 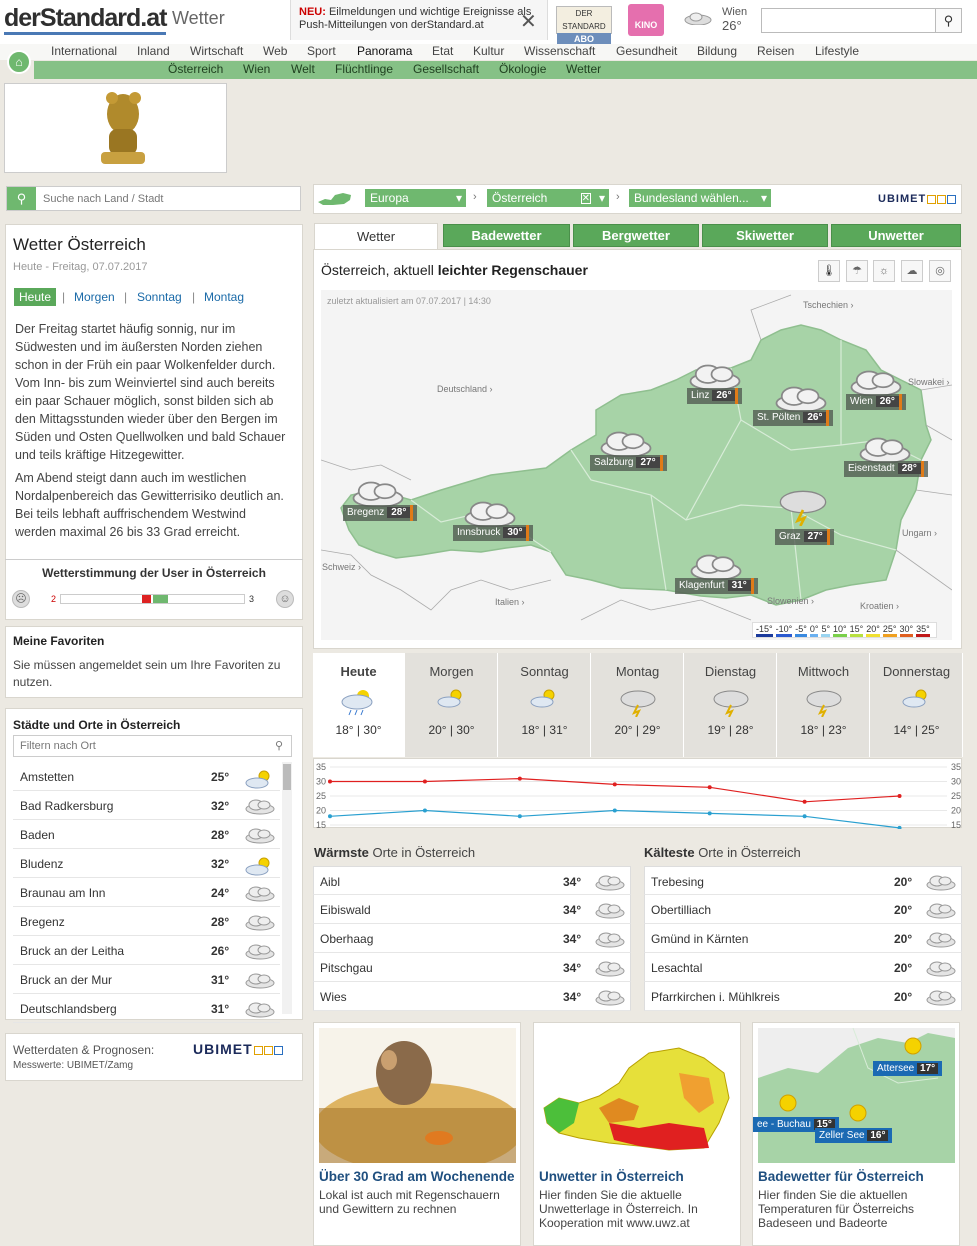 I want to click on scrollbar, so click(x=287, y=888).